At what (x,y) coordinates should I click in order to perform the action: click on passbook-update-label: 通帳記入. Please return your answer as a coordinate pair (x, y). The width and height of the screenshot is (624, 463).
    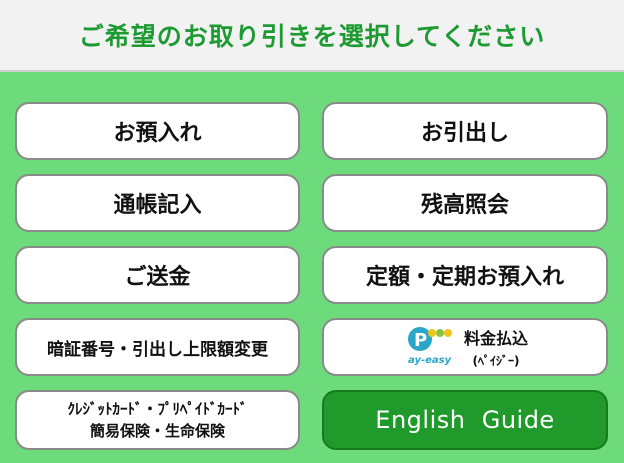
    Looking at the image, I should click on (157, 205).